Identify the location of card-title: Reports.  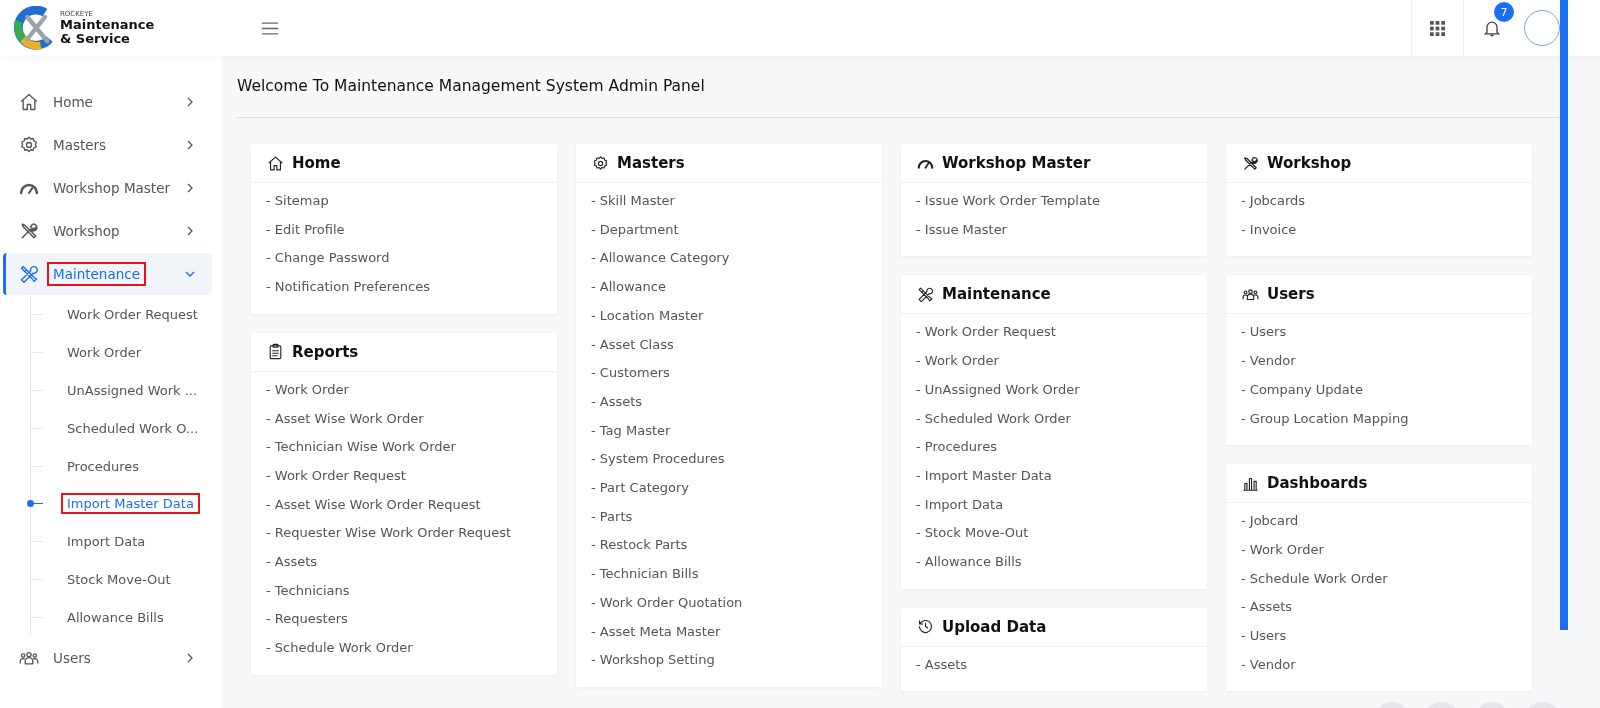
(325, 351).